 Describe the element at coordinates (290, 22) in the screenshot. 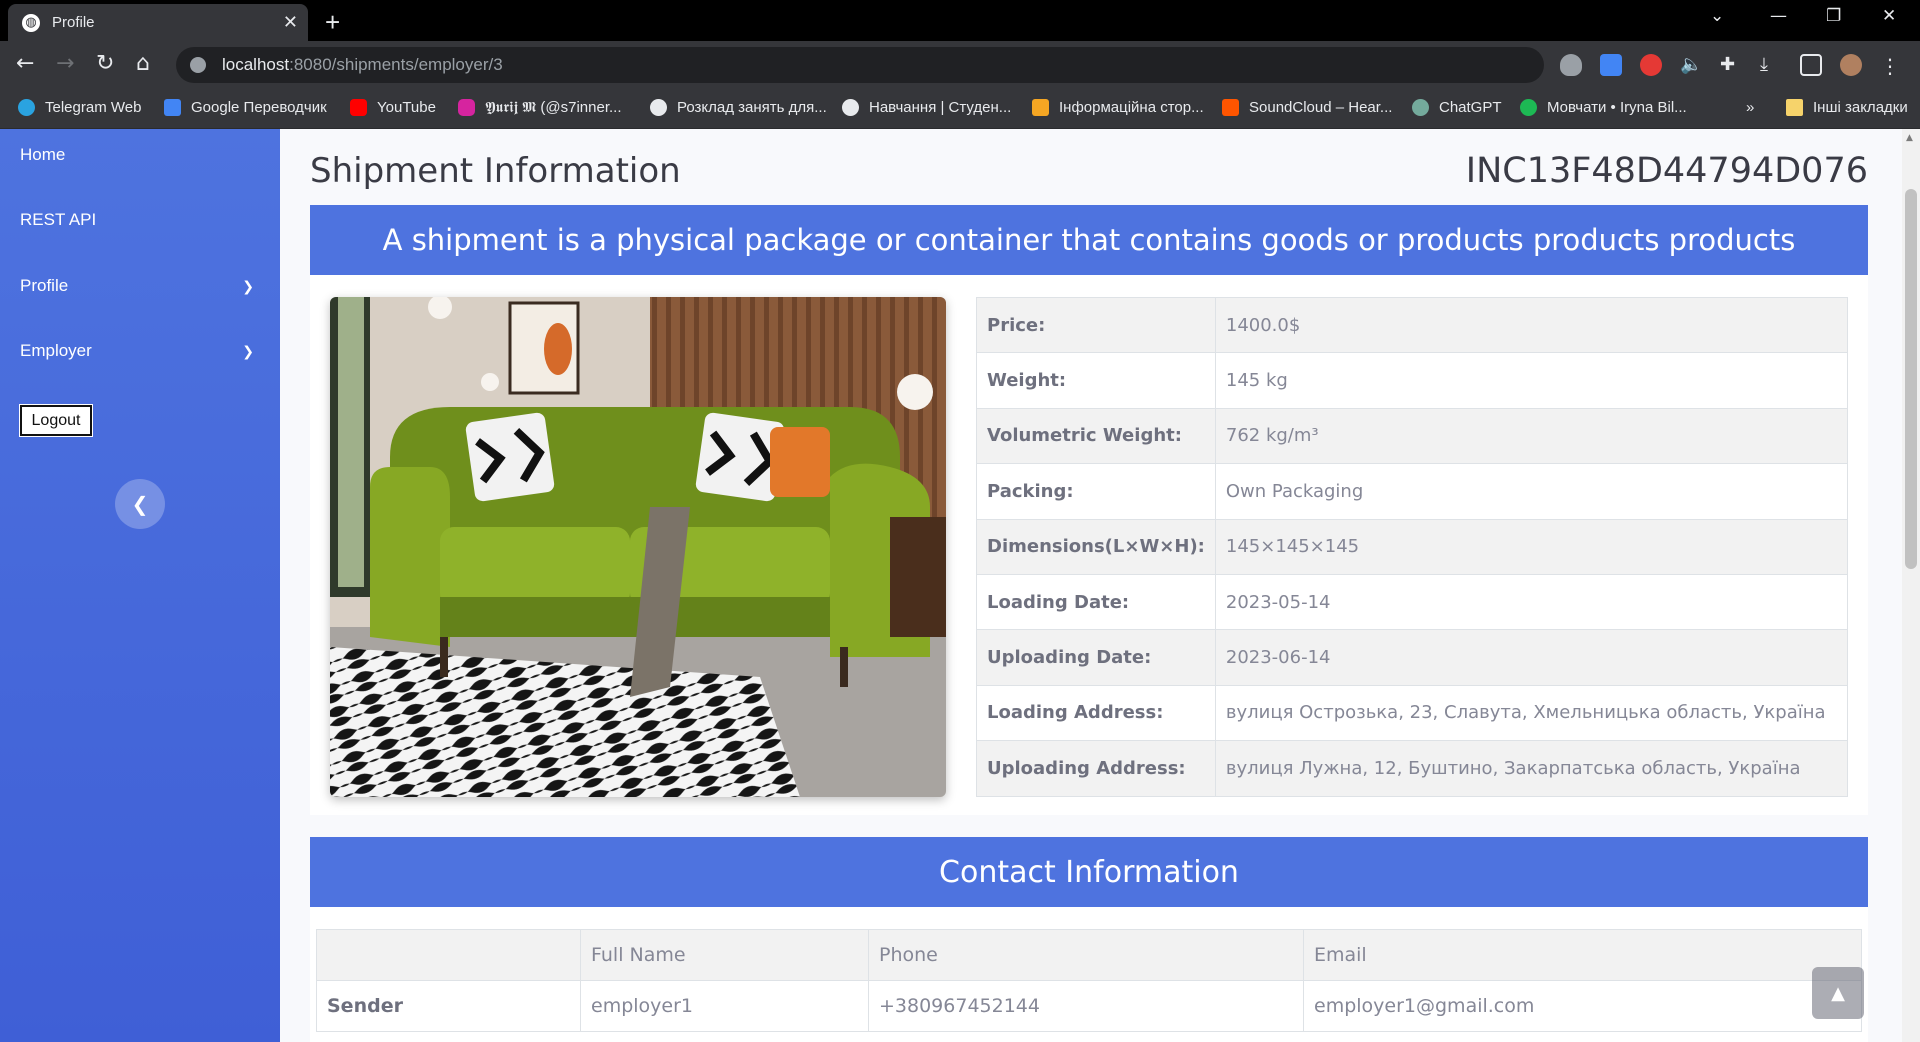

I see `close-tab-icon: ✕` at that location.